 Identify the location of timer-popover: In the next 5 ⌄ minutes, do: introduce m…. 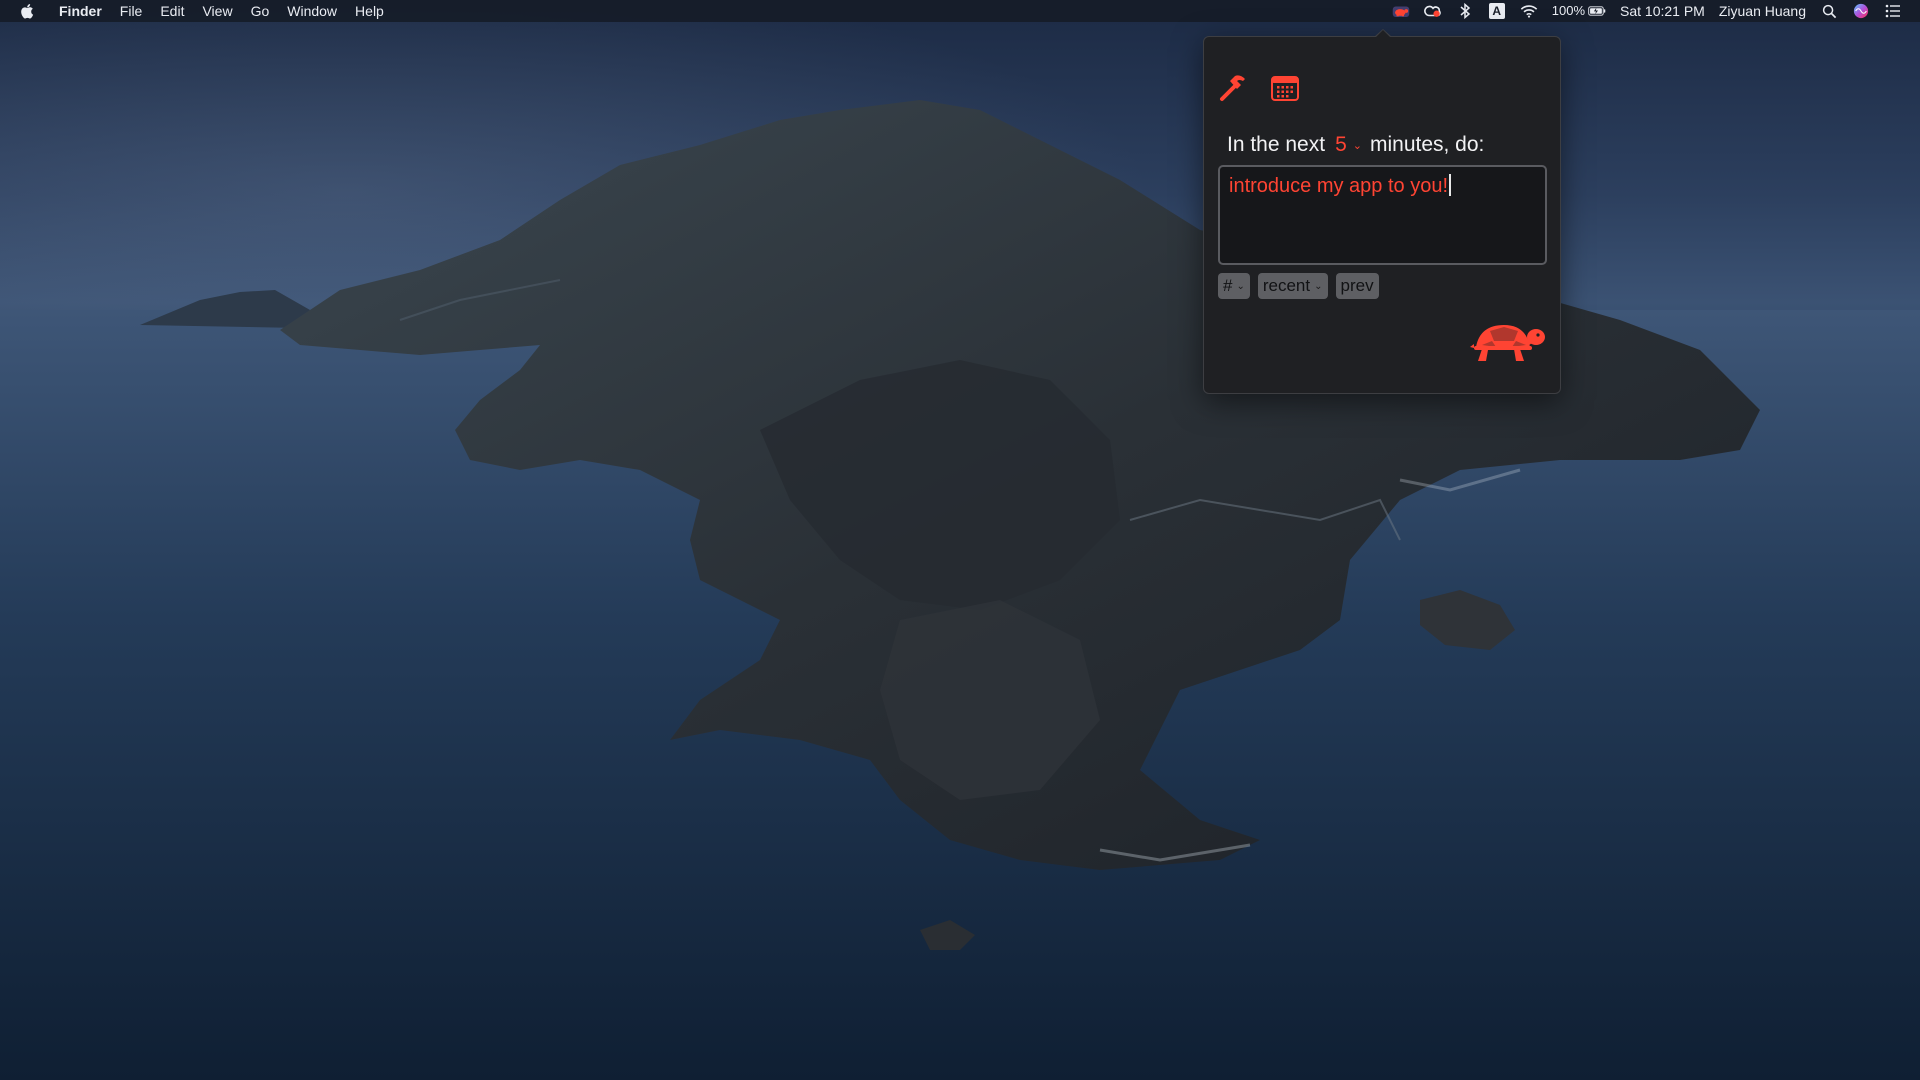
(1382, 211).